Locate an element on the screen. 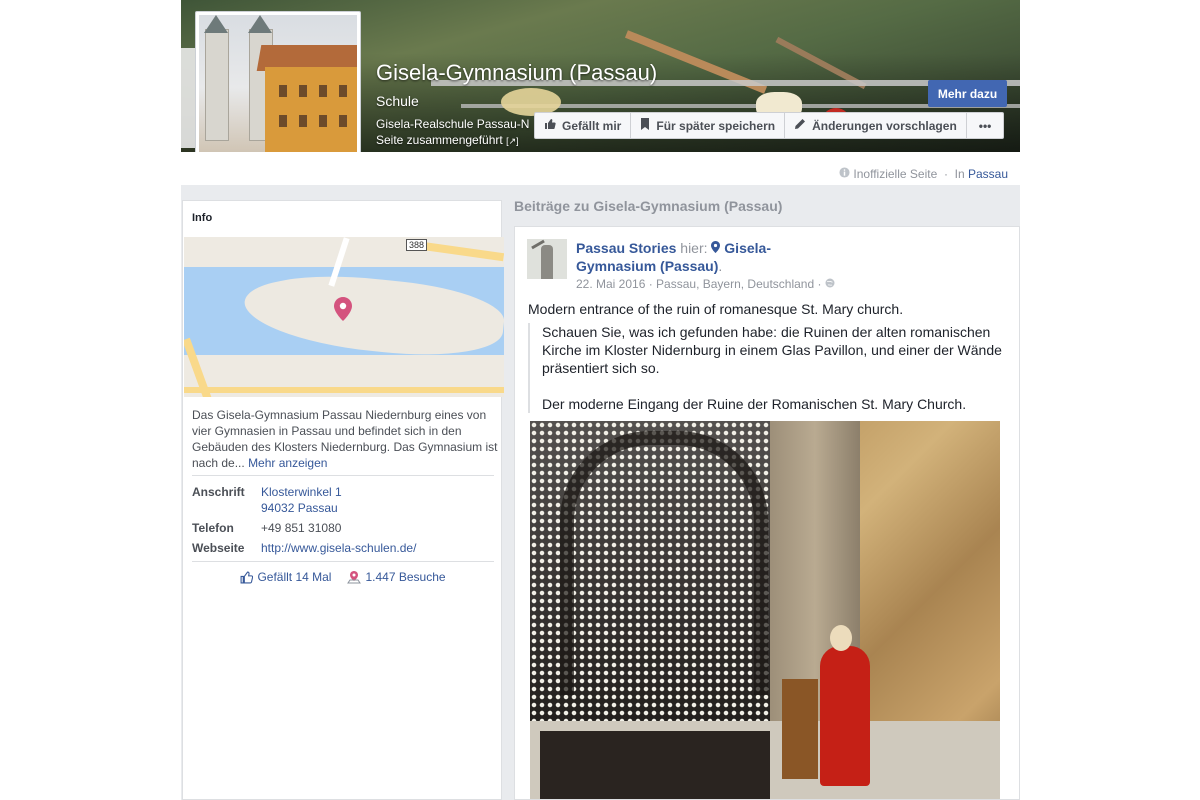  address-row: Anschrift Klosterwinkel 1 94032 Passau is located at coordinates (342, 500).